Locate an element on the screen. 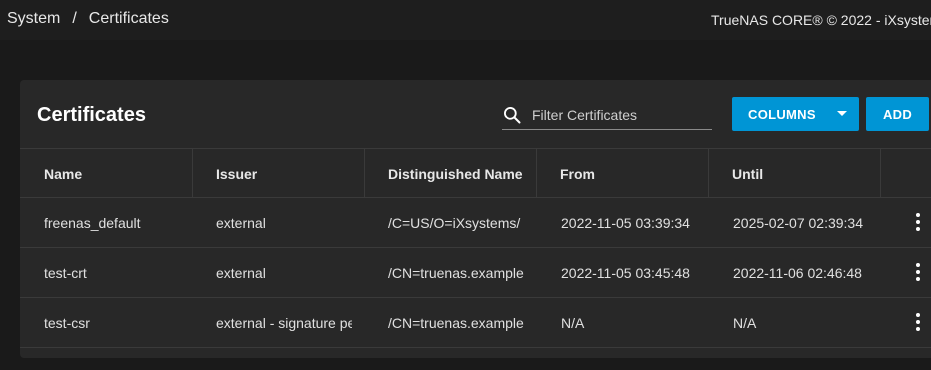 The width and height of the screenshot is (931, 370). breadcrumb: System / Certificates is located at coordinates (88, 19).